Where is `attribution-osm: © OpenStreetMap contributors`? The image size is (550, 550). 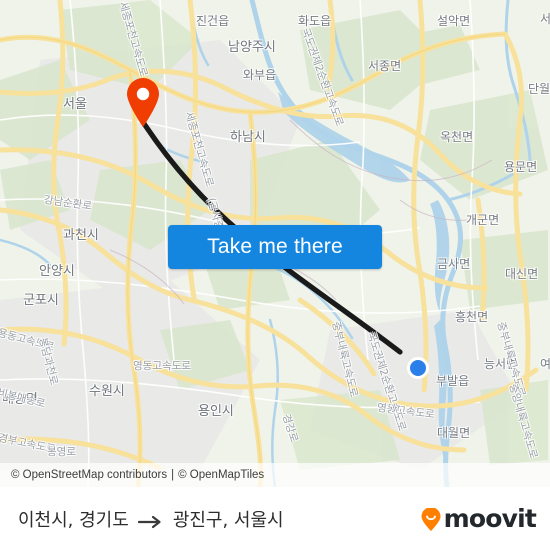 attribution-osm: © OpenStreetMap contributors is located at coordinates (89, 475).